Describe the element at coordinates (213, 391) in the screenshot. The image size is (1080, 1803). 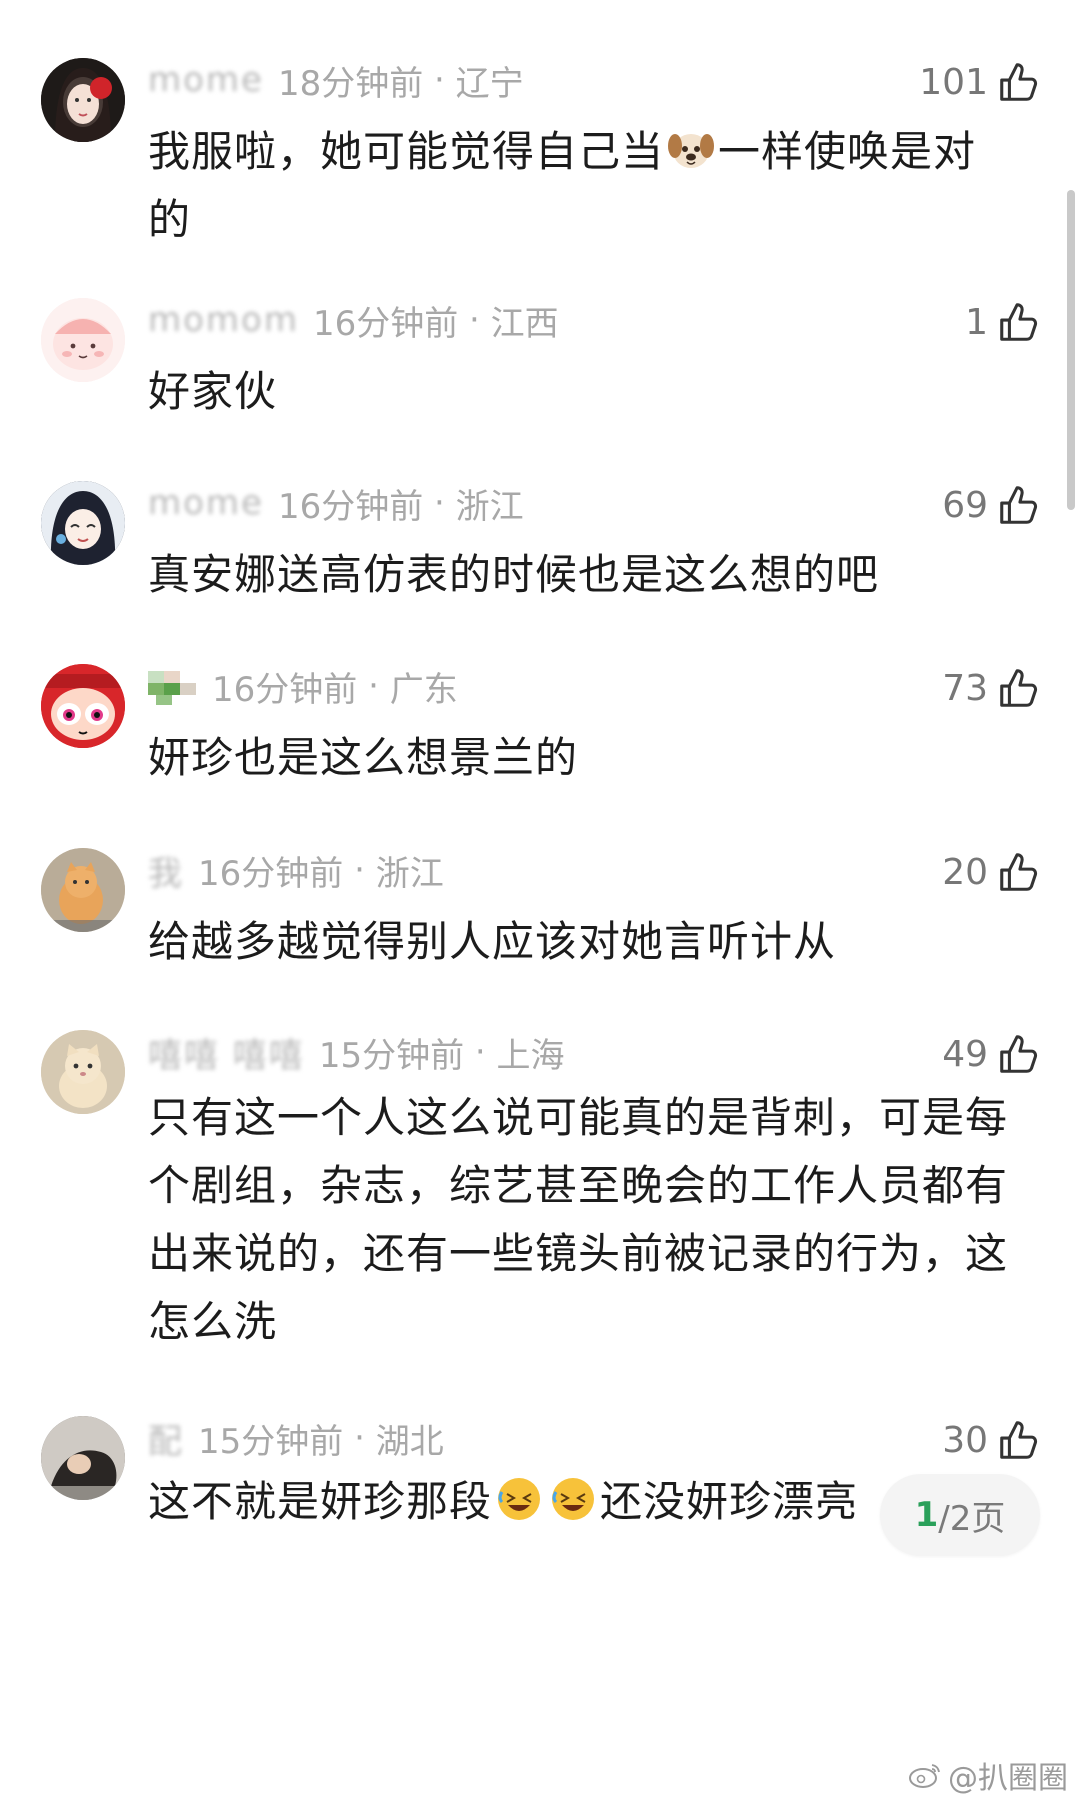
I see `comment-text: 好家伙` at that location.